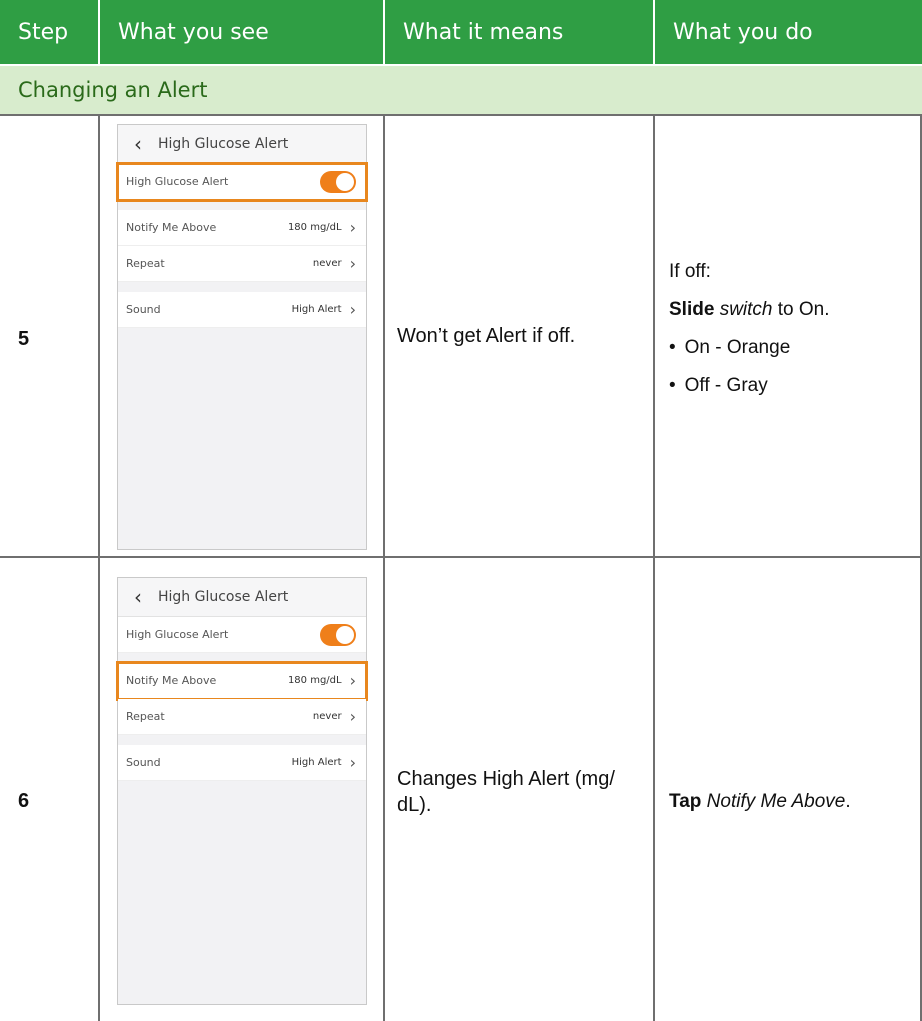 Image resolution: width=922 pixels, height=1021 pixels. I want to click on action-instruction: Slide switch to On., so click(794, 310).